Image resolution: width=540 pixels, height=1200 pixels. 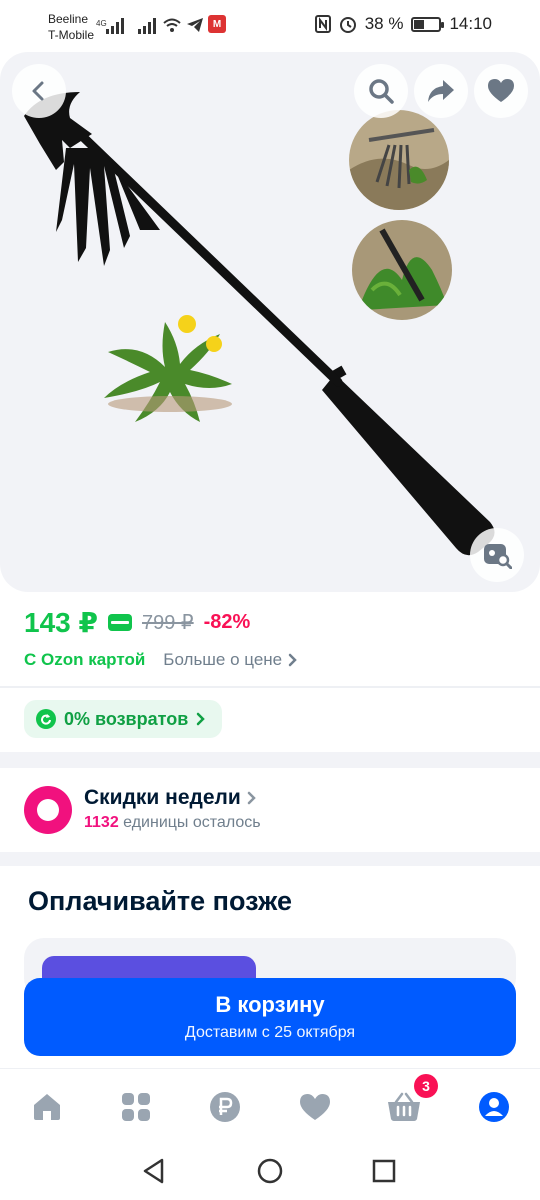 I want to click on status-right: 38 % 14:10, so click(x=403, y=24).